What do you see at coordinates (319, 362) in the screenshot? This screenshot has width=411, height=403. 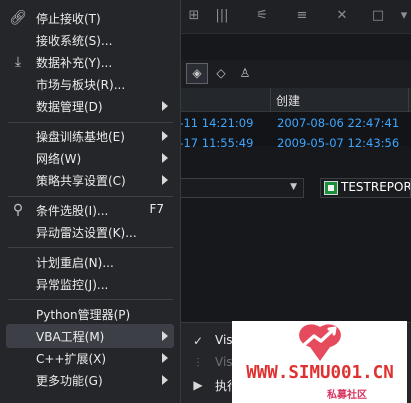 I see `site-watermark: WWW.SIMU001.CN 私募社区` at bounding box center [319, 362].